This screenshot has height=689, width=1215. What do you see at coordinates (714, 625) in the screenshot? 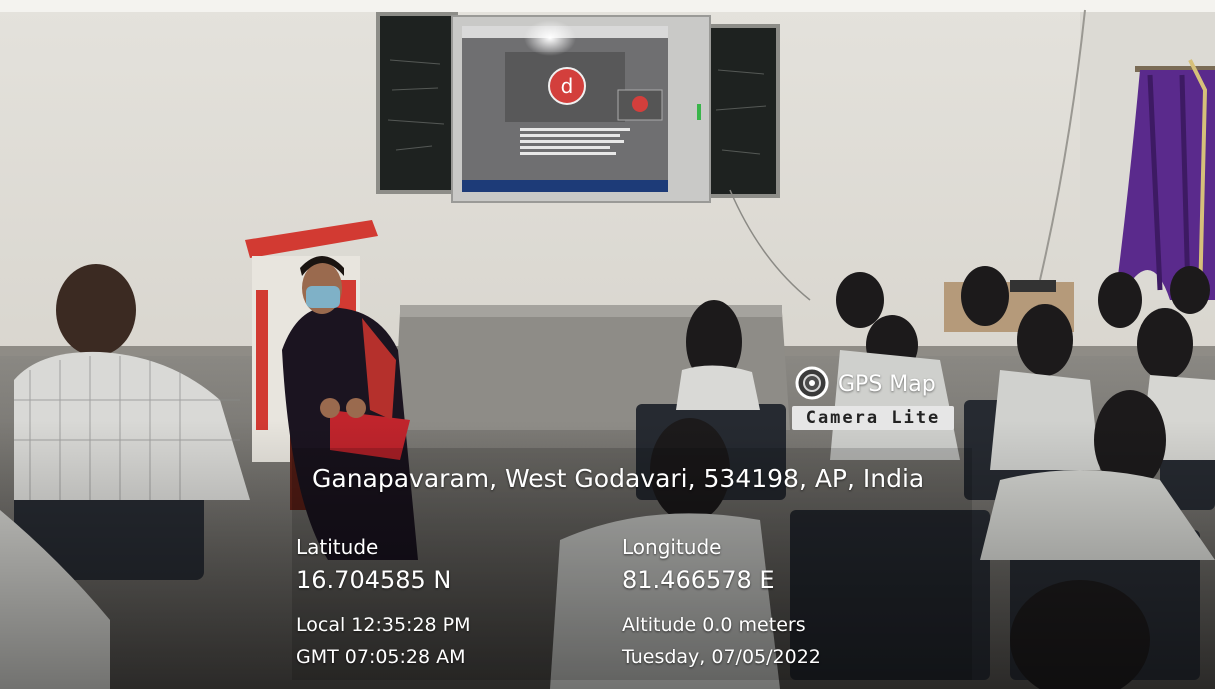
I see `altitude: Altitude 0.0 meters` at bounding box center [714, 625].